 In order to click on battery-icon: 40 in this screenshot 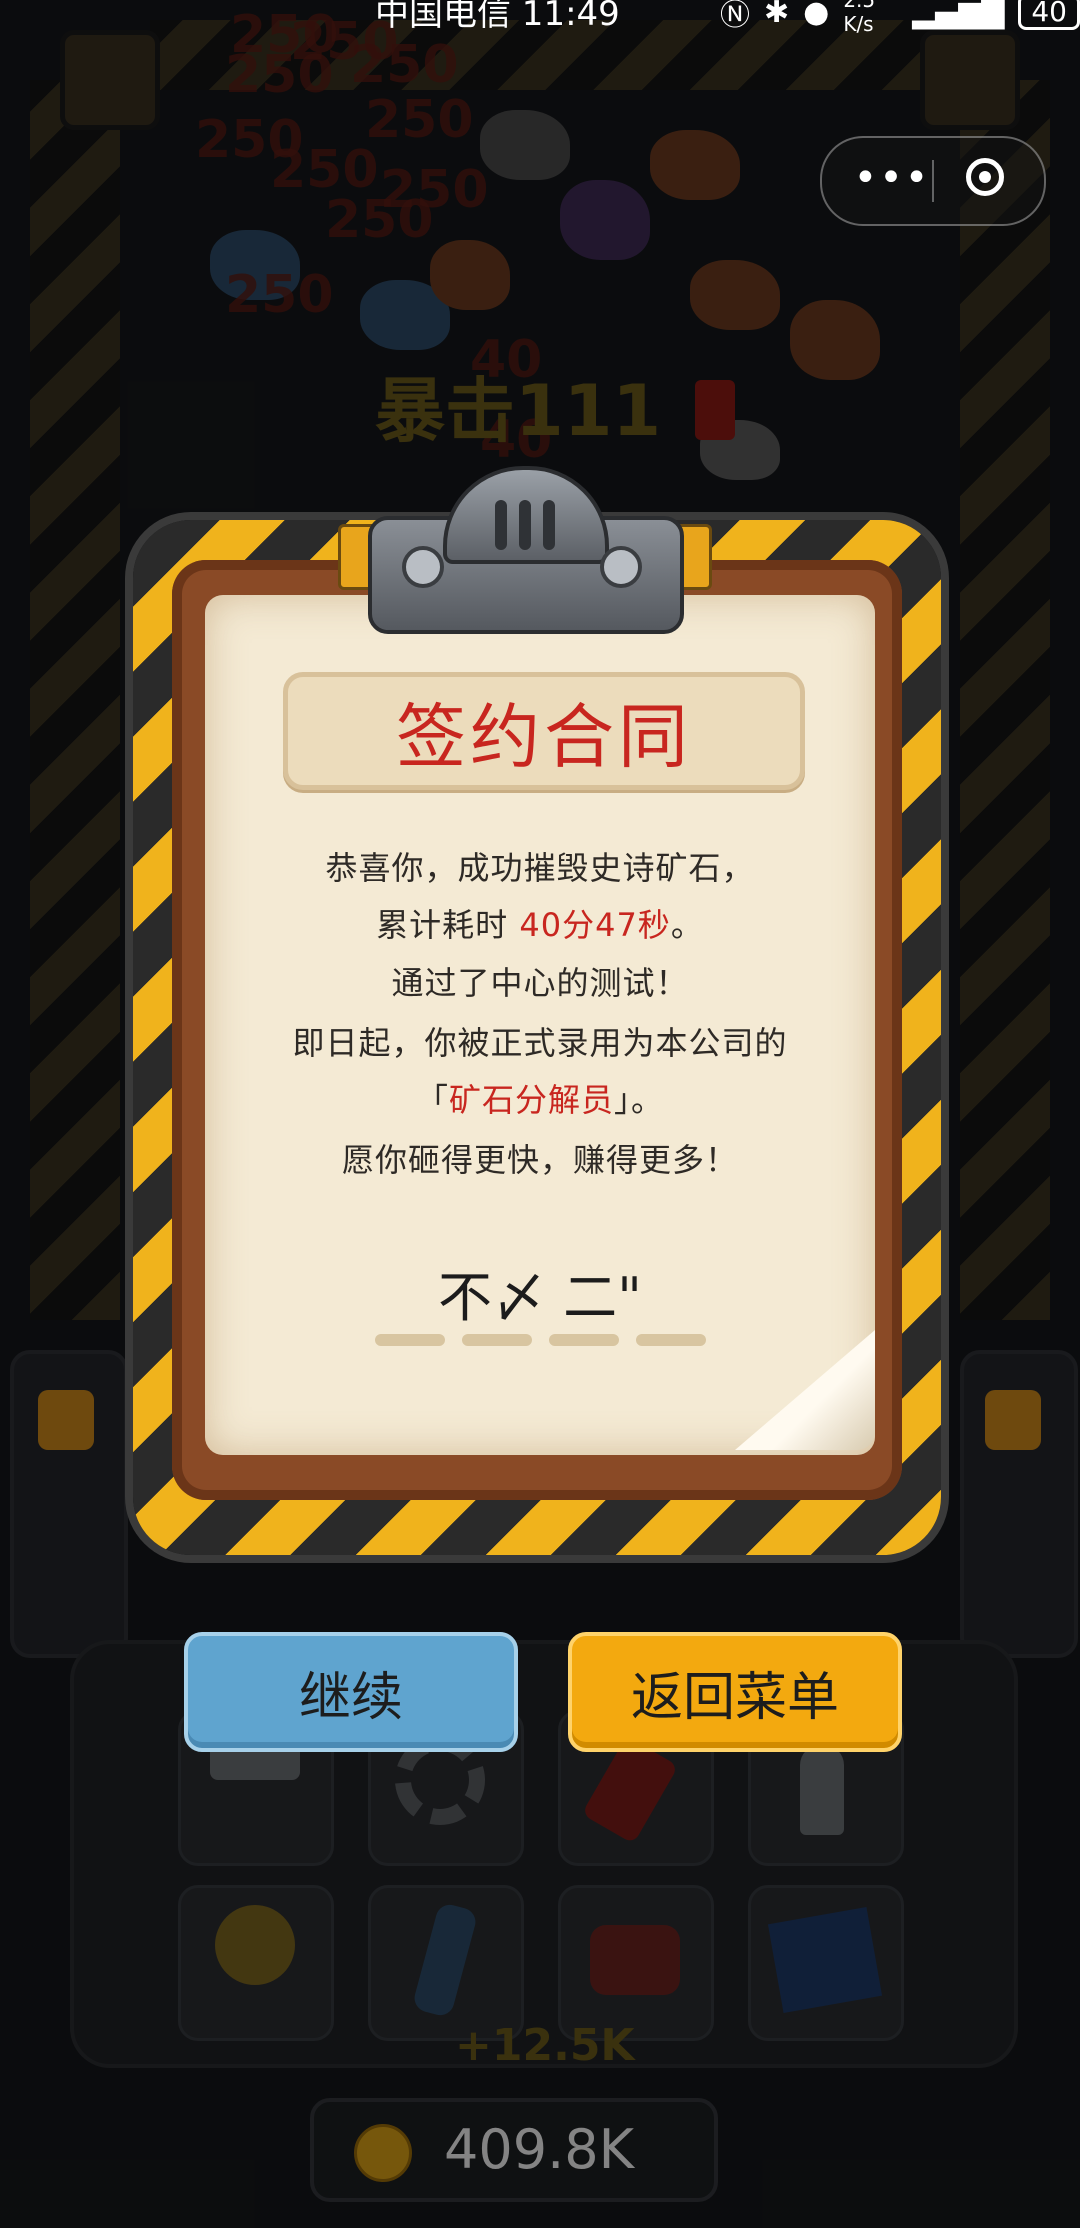, I will do `click(1049, 15)`.